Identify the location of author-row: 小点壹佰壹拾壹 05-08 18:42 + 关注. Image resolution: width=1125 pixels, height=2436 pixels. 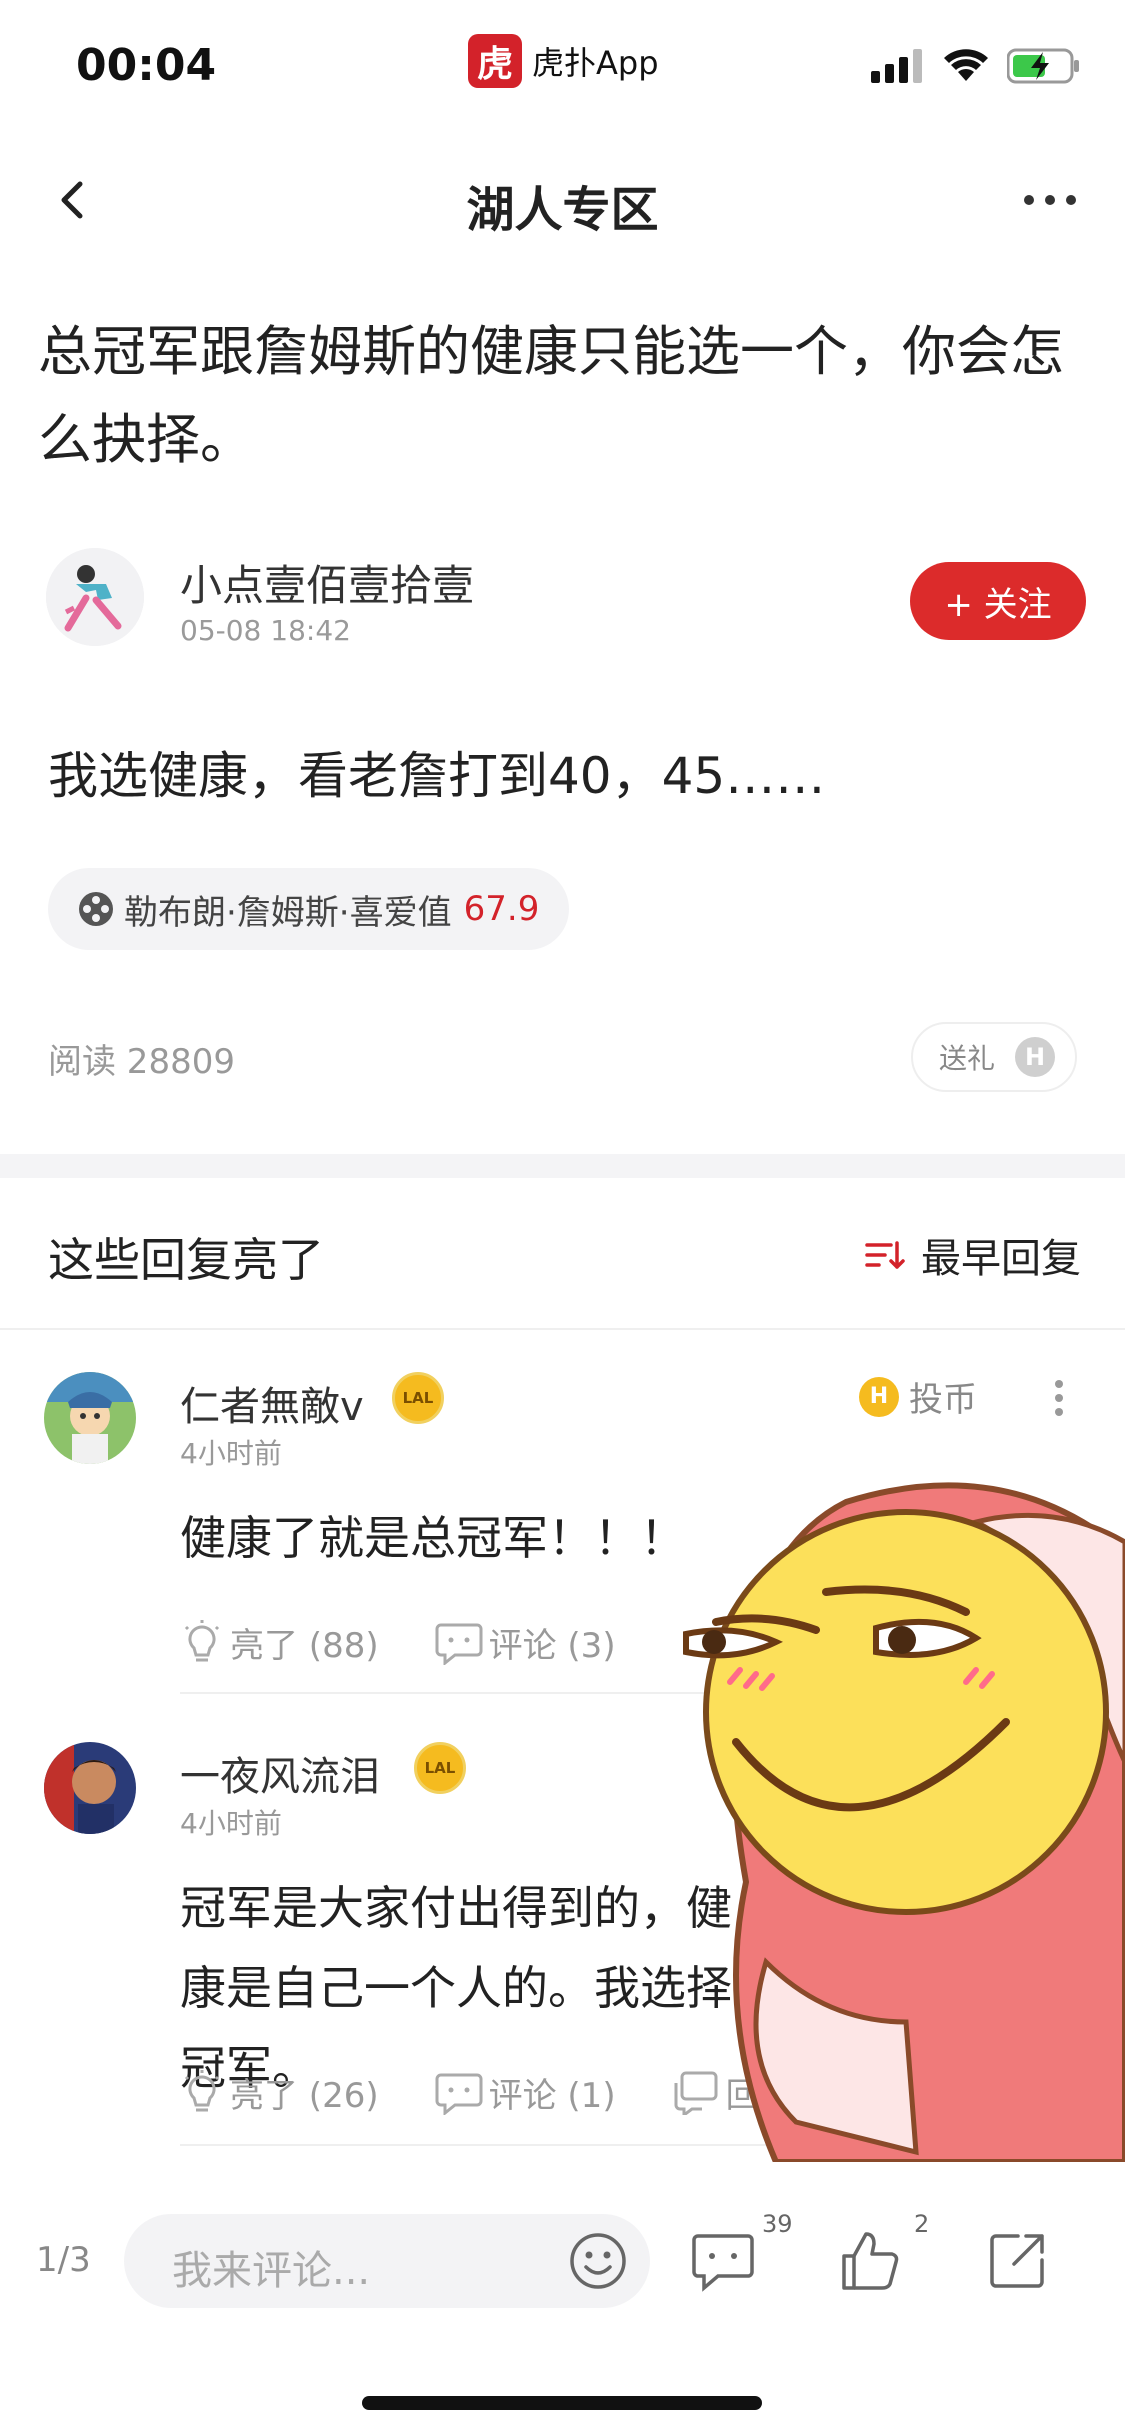
(566, 603).